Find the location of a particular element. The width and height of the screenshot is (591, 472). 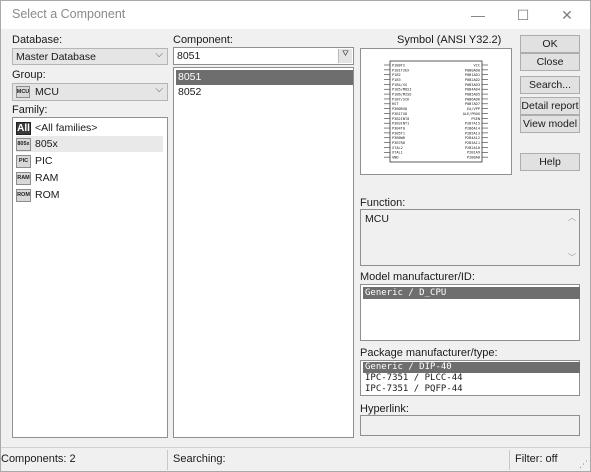

scroll-down-icon: ﹀ is located at coordinates (572, 257).